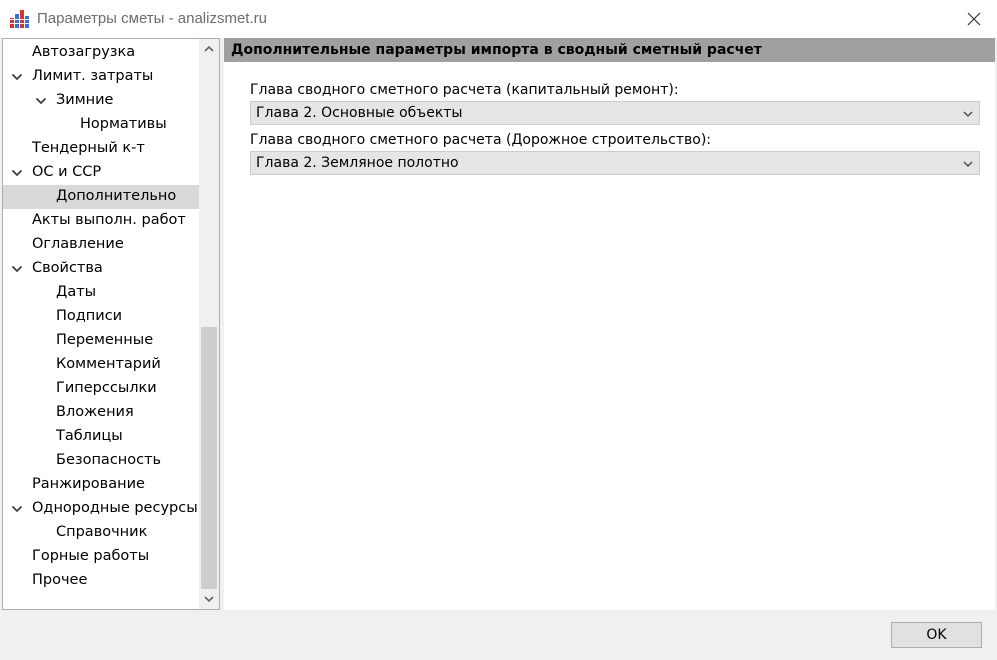 Image resolution: width=997 pixels, height=660 pixels. What do you see at coordinates (88, 148) in the screenshot?
I see `tree-item-label: Тендерный к-т` at bounding box center [88, 148].